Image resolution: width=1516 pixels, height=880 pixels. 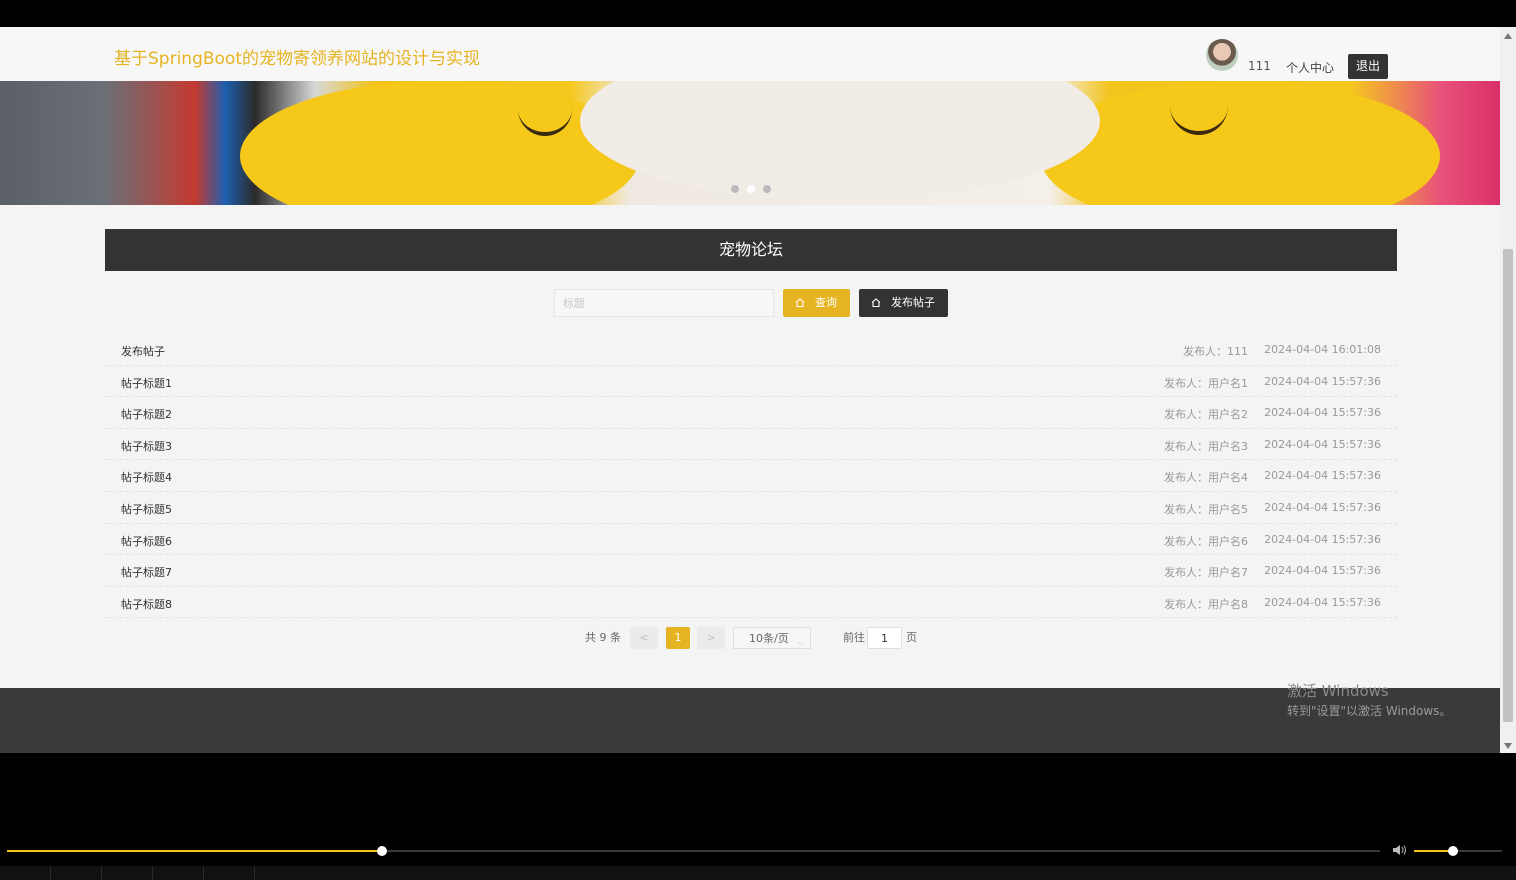 I want to click on post-title: 帖子标题7, so click(x=146, y=572).